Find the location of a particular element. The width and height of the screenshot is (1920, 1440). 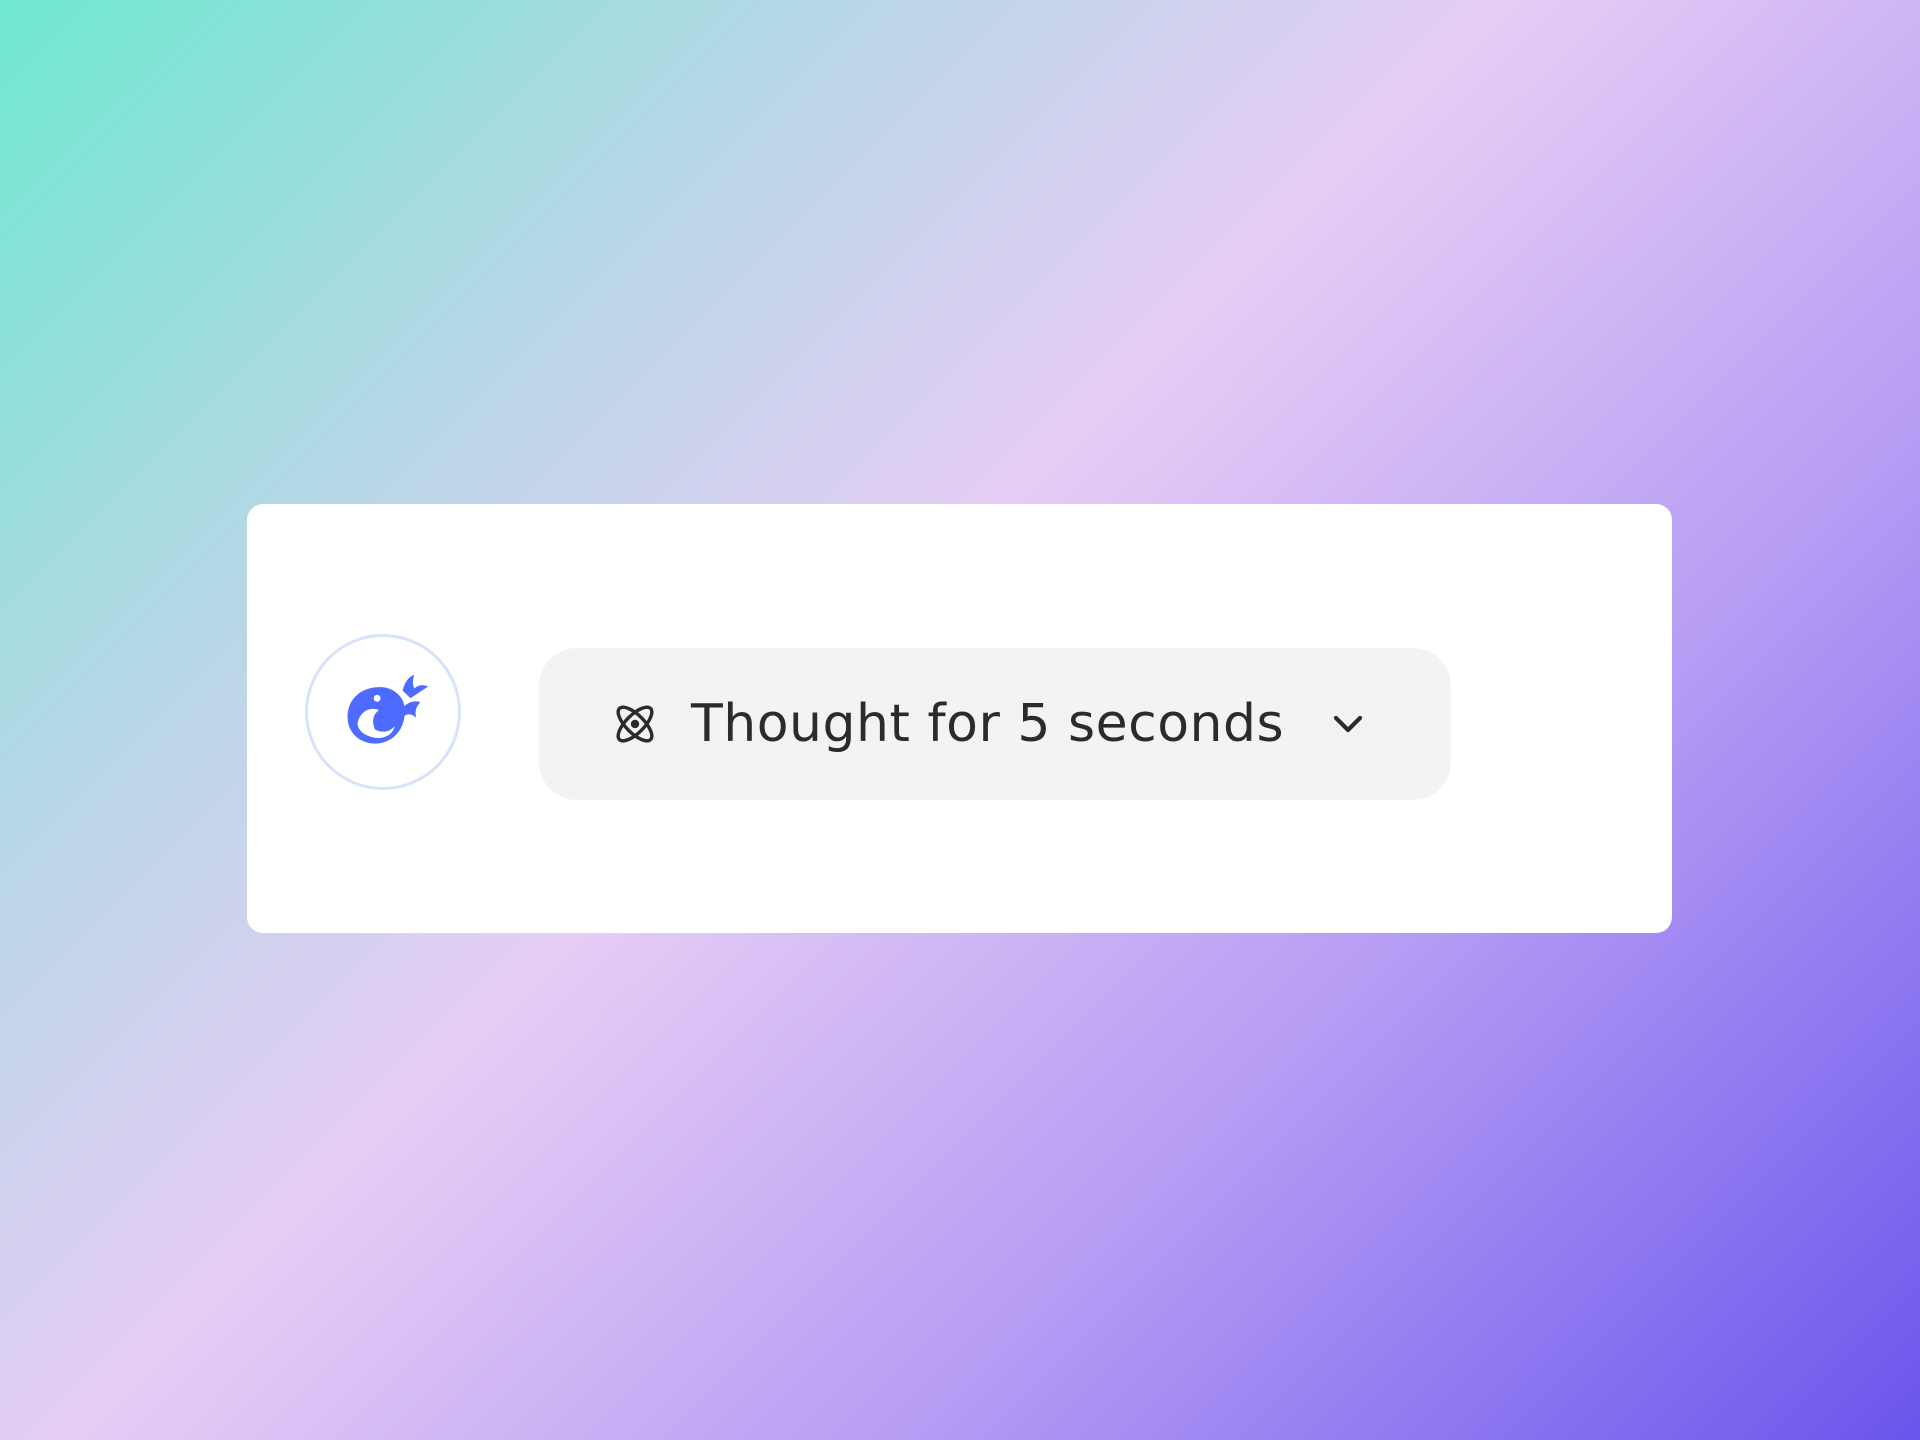

atom-icon is located at coordinates (635, 724).